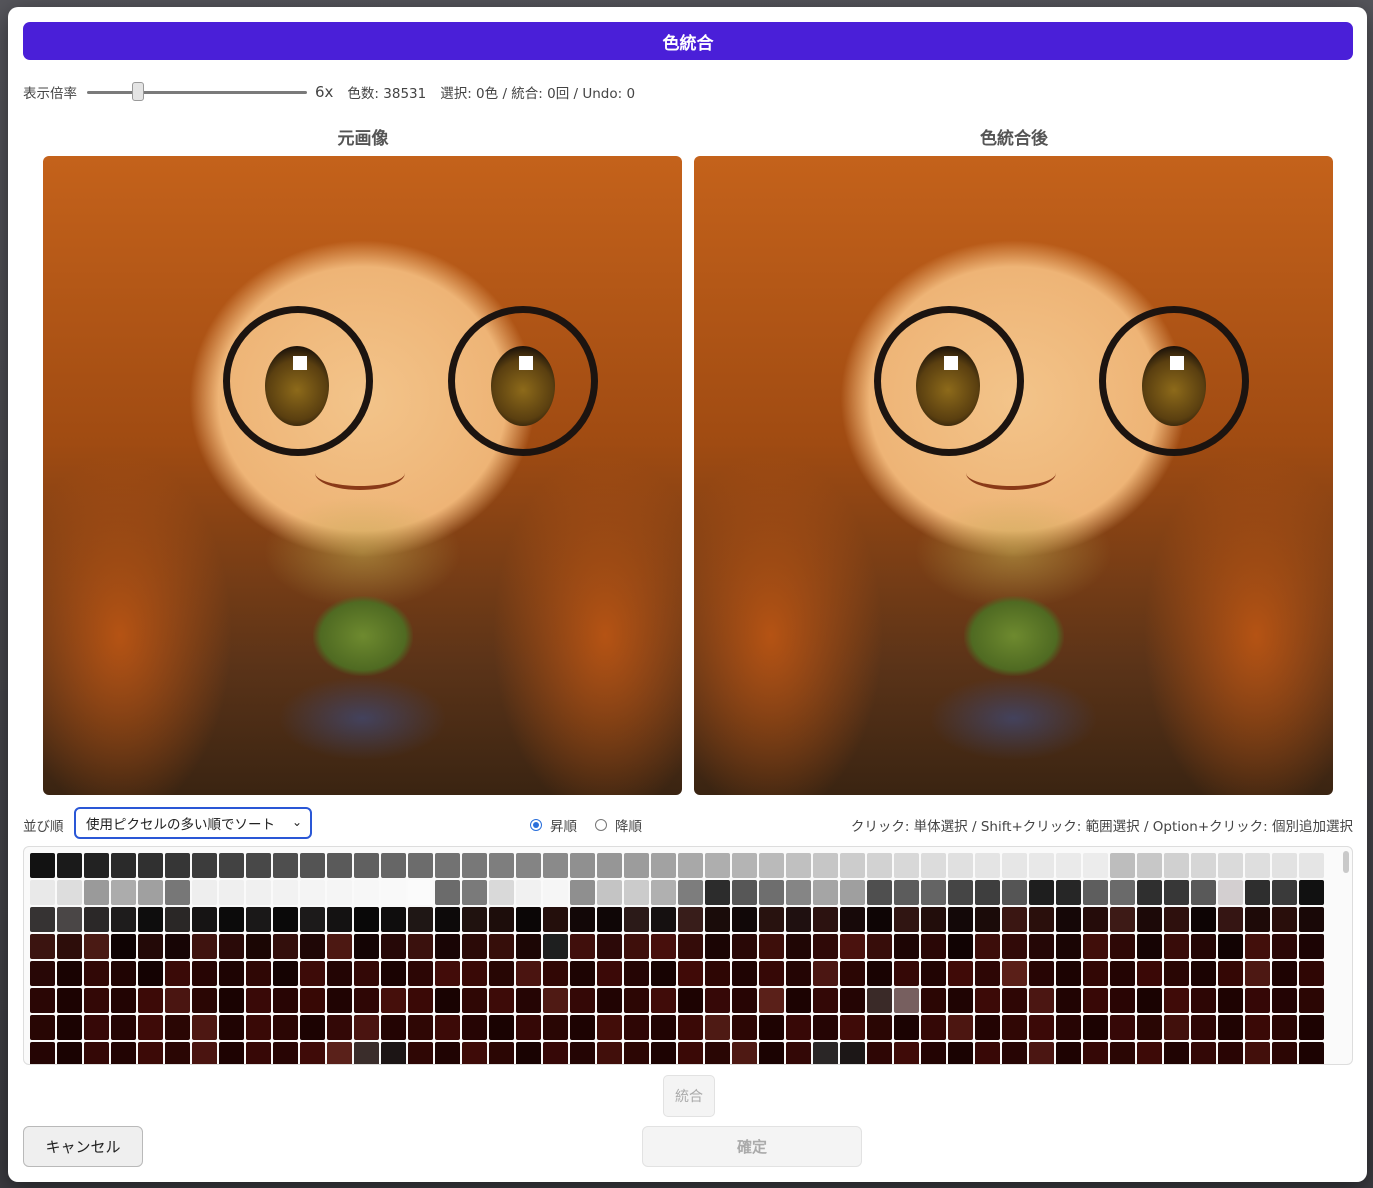 The image size is (1373, 1188). Describe the element at coordinates (536, 825) in the screenshot. I see `ascending-radio` at that location.